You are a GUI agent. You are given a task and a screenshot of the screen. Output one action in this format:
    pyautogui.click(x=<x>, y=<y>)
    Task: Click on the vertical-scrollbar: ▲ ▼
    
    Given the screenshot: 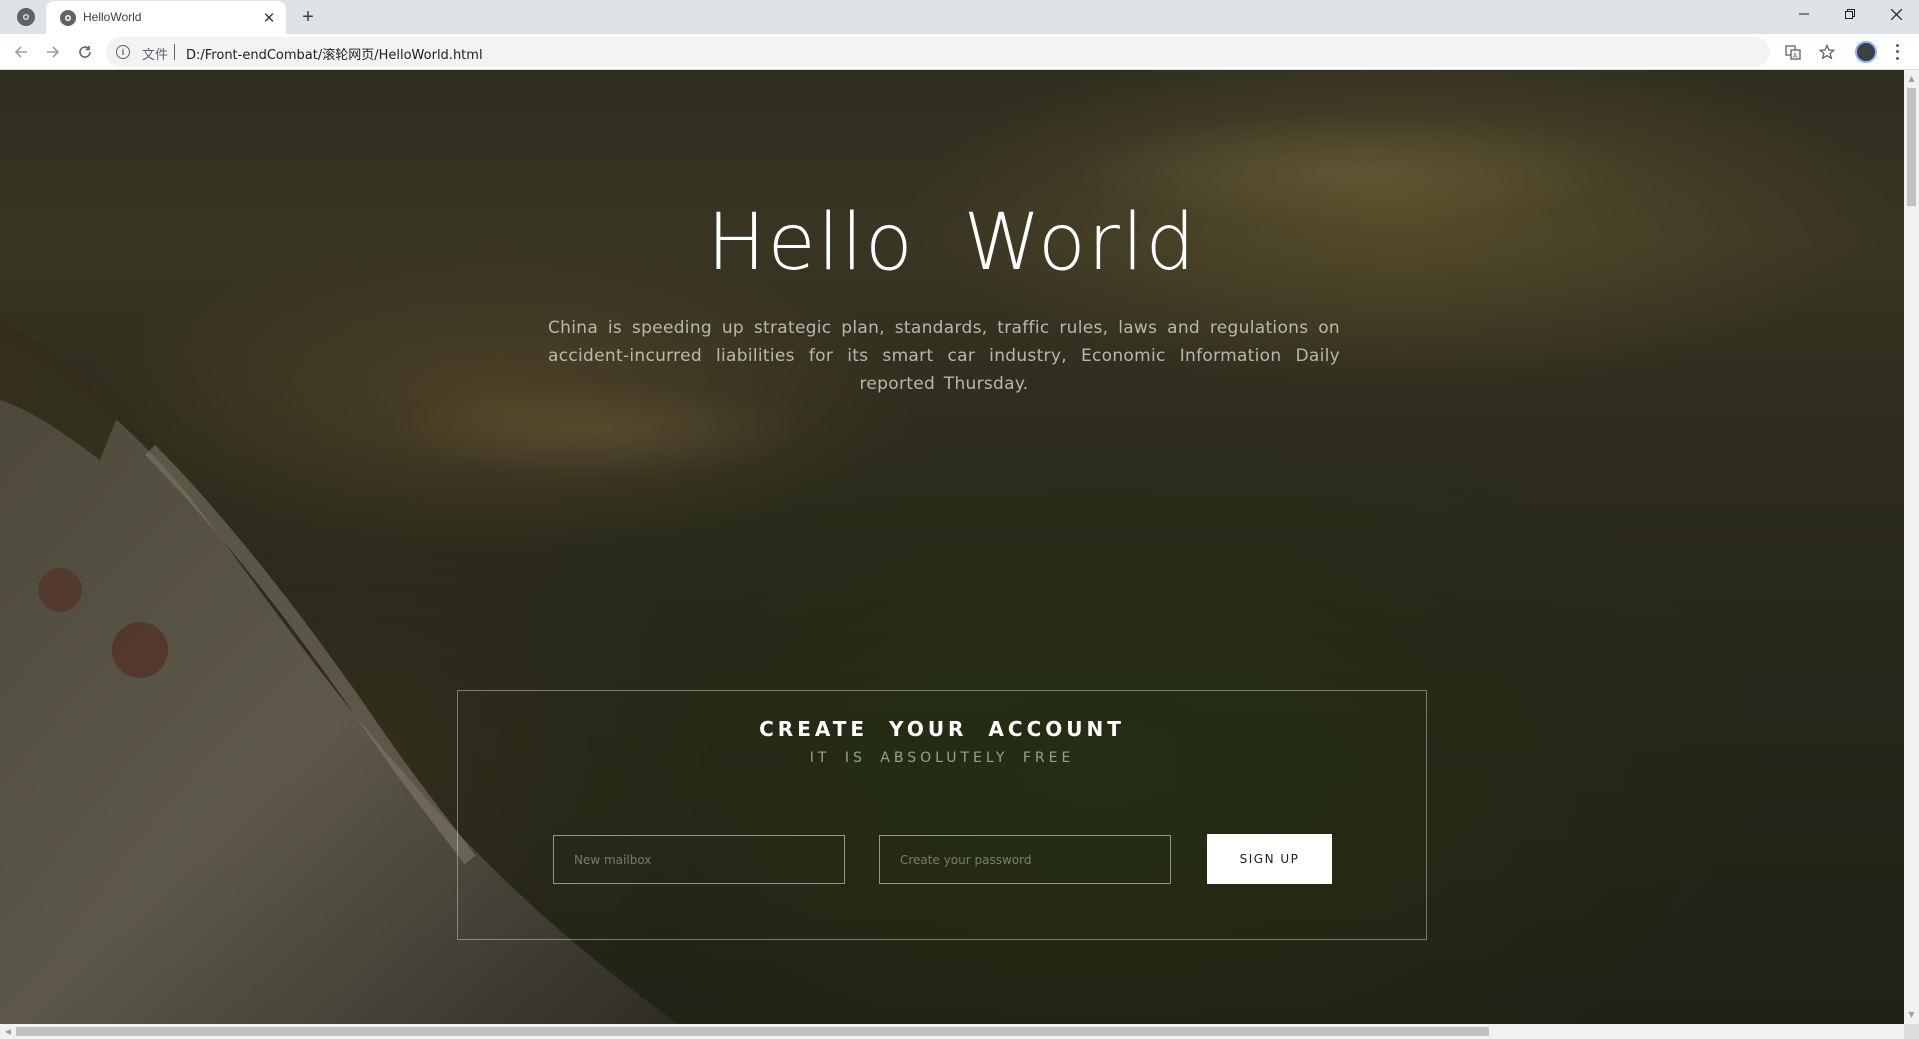 What is the action you would take?
    pyautogui.click(x=1911, y=547)
    